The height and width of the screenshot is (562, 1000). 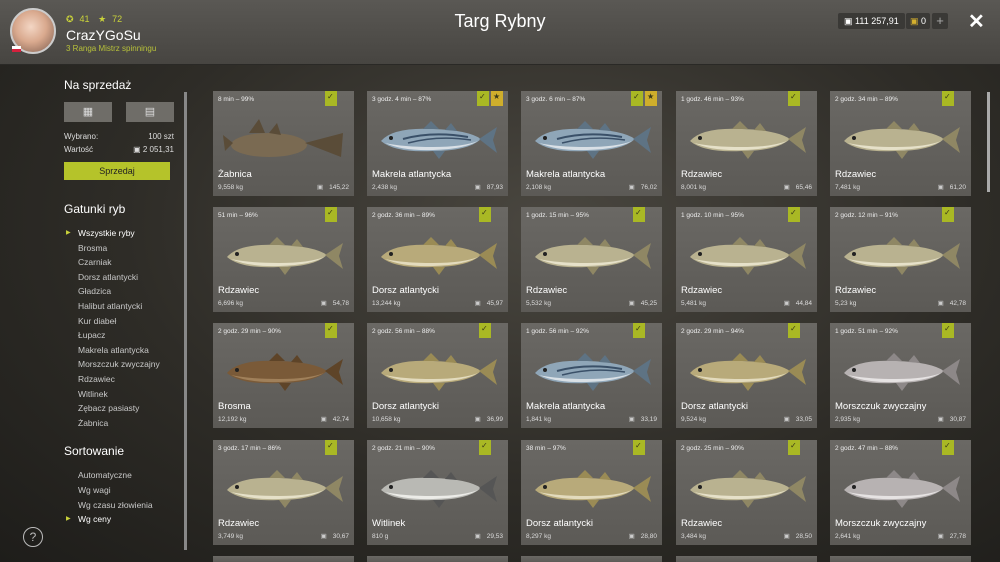 I want to click on list-view-button: ▤, so click(x=150, y=112).